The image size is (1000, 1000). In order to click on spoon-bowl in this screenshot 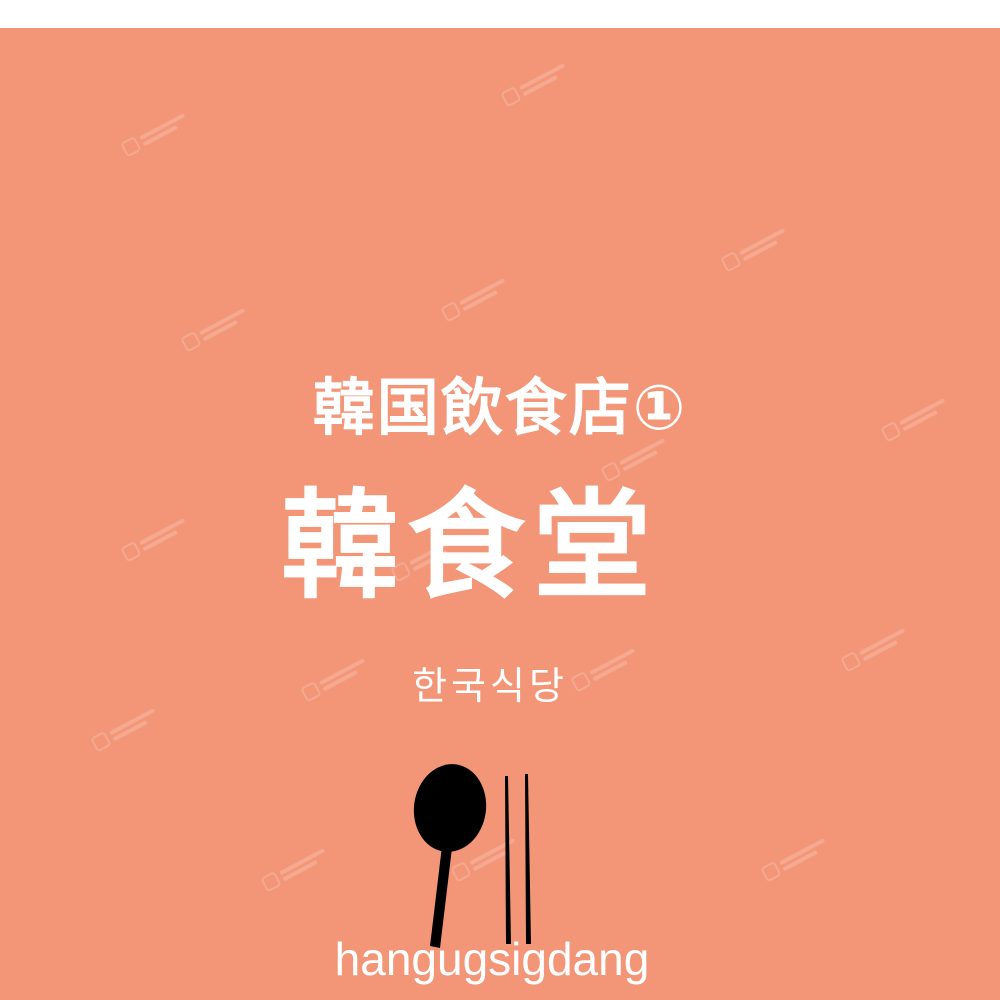, I will do `click(450, 808)`.